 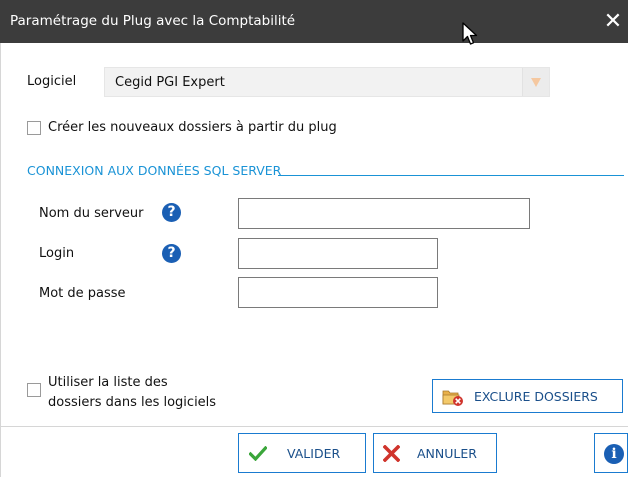 What do you see at coordinates (384, 213) in the screenshot?
I see `server-input` at bounding box center [384, 213].